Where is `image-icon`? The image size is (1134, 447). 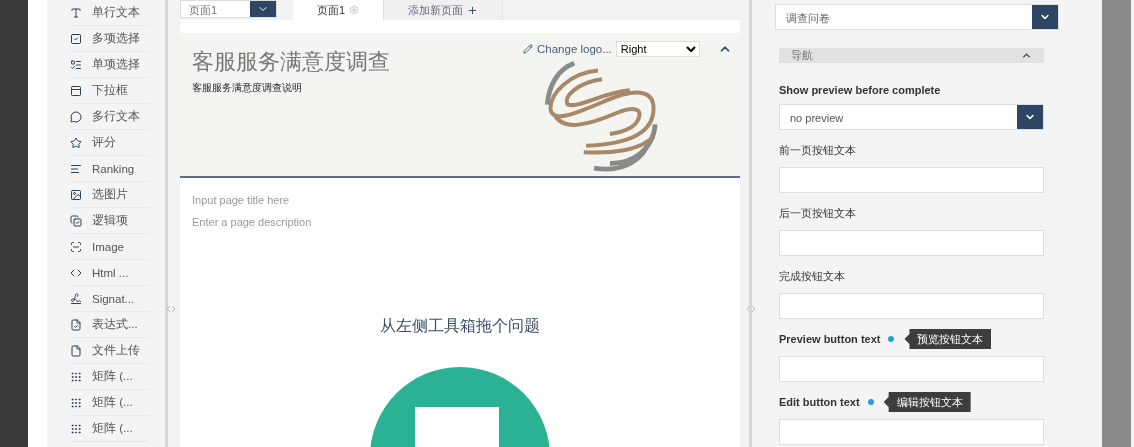 image-icon is located at coordinates (76, 194).